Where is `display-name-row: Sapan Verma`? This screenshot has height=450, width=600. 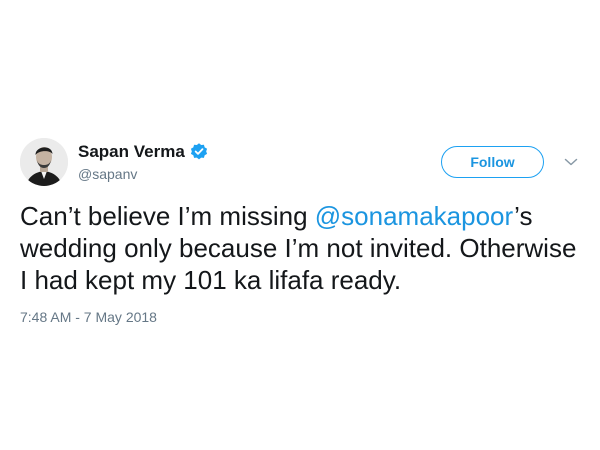
display-name-row: Sapan Verma is located at coordinates (143, 152).